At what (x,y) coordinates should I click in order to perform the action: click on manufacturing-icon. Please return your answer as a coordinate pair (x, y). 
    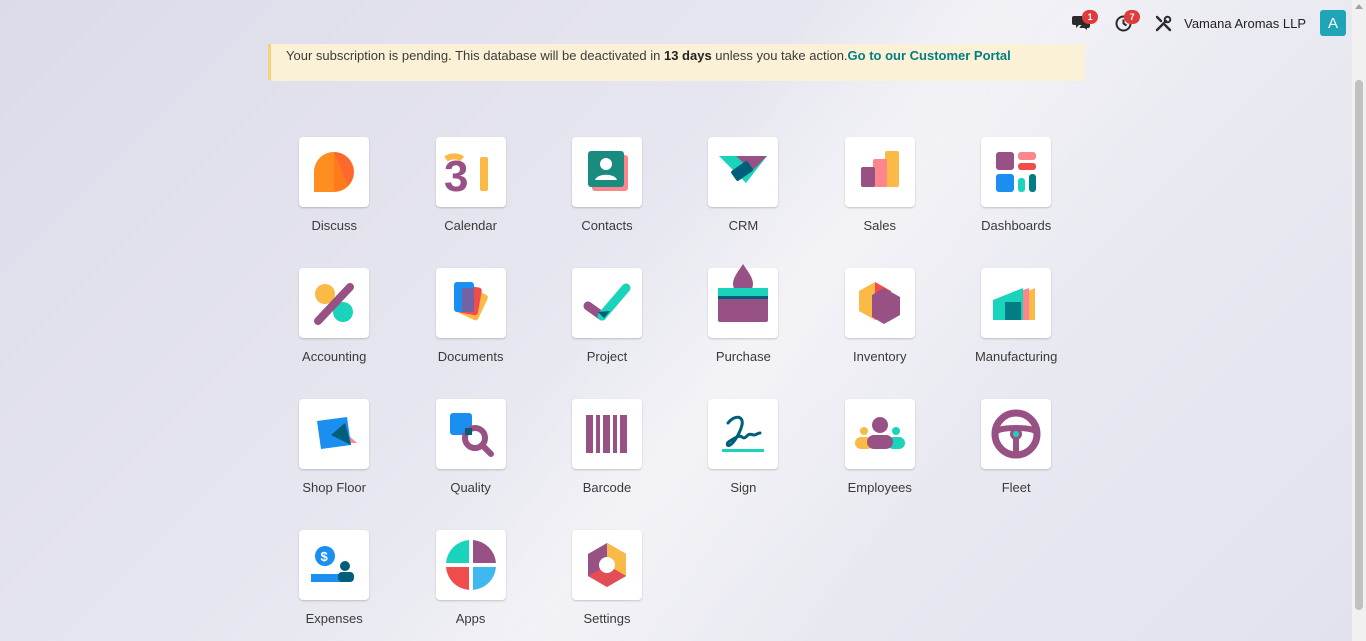
    Looking at the image, I should click on (1014, 304).